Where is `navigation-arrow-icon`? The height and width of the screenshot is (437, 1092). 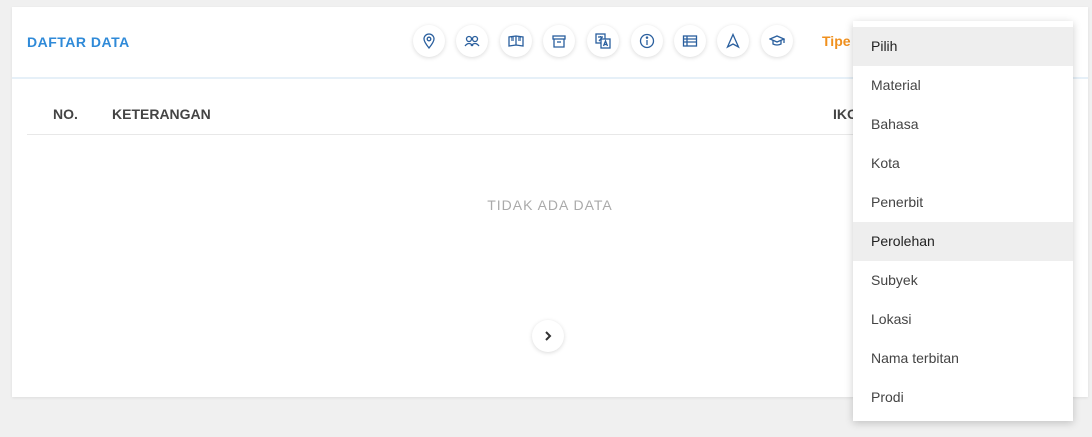 navigation-arrow-icon is located at coordinates (733, 41).